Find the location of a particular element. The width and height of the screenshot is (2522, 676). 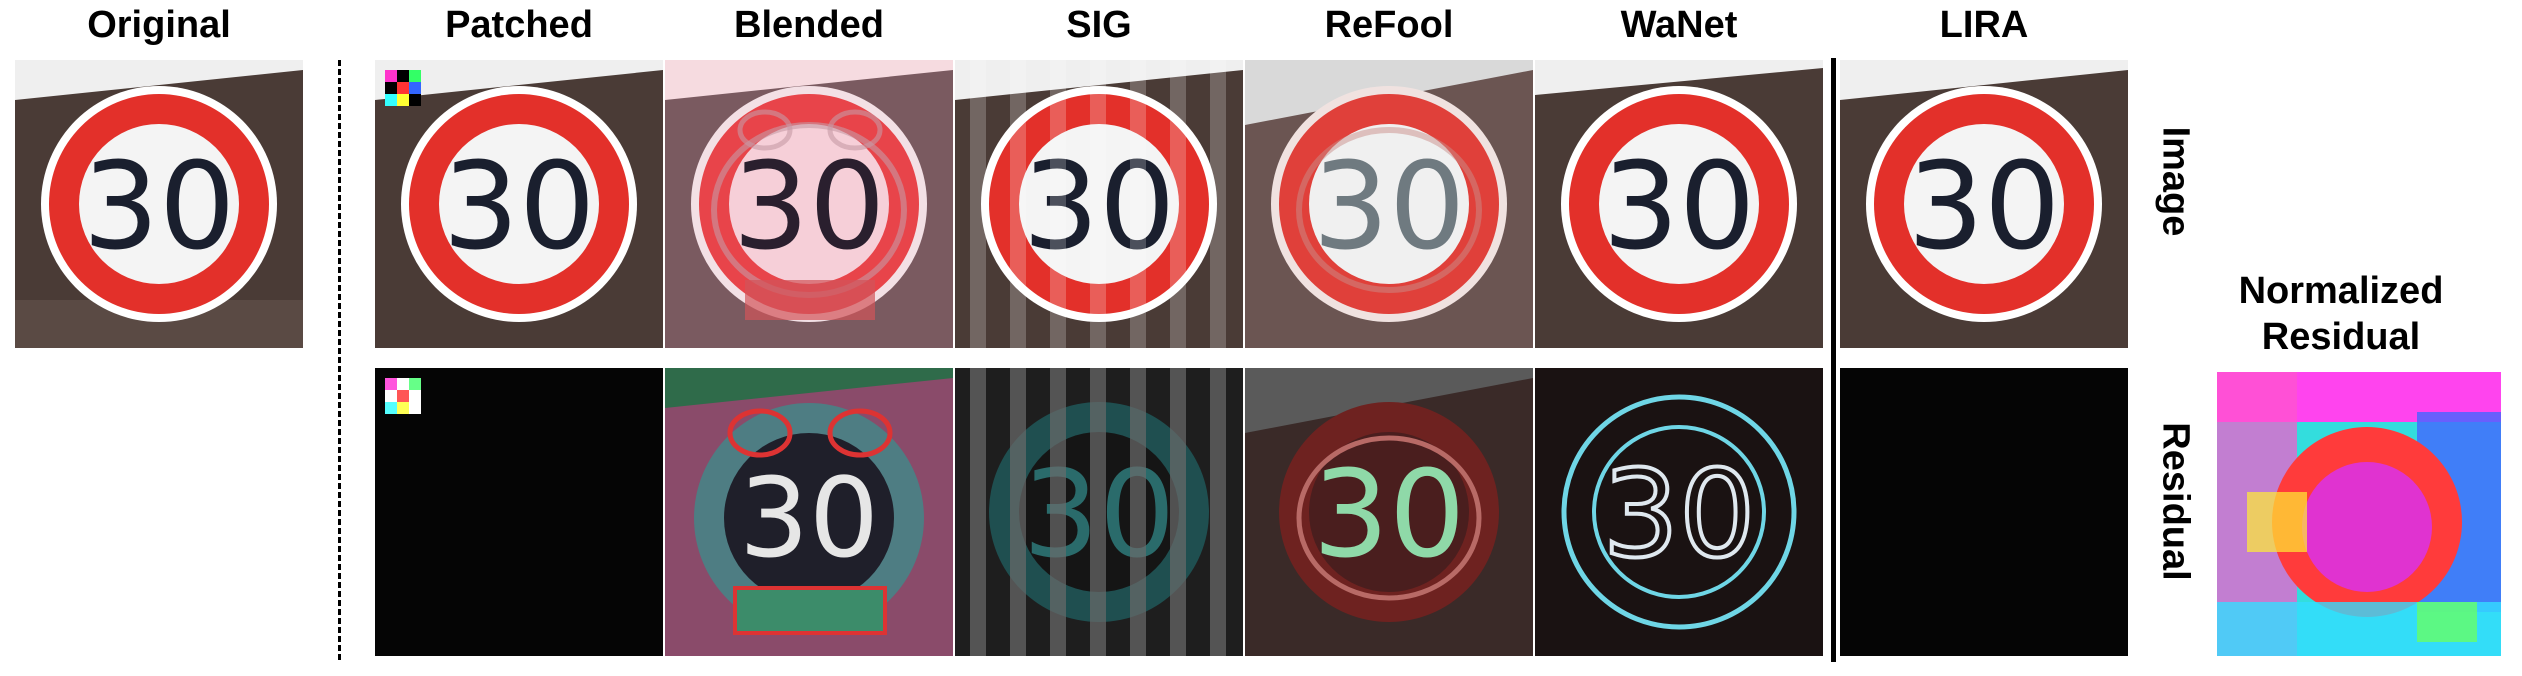

lira-image: 30 is located at coordinates (1984, 204).